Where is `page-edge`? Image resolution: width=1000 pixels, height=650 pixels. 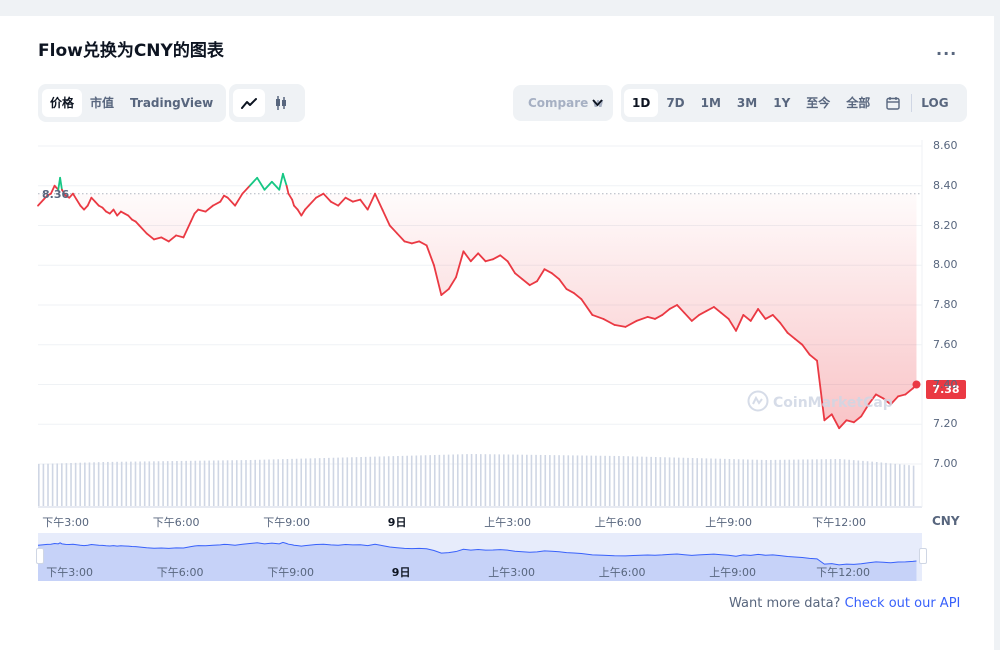
page-edge is located at coordinates (997, 46).